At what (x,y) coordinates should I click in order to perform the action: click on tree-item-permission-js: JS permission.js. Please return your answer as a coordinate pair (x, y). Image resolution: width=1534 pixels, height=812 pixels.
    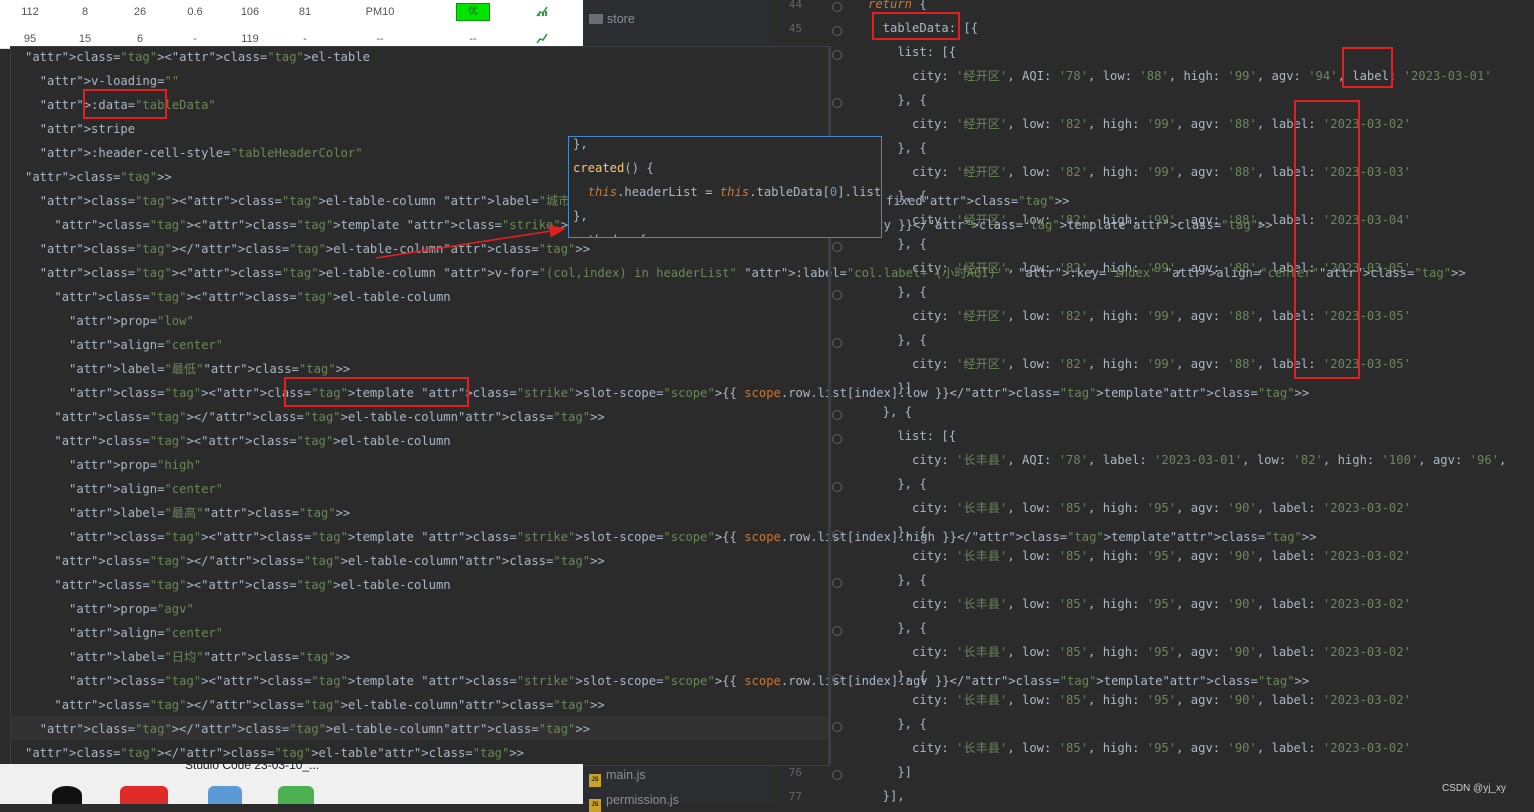
    Looking at the image, I should click on (634, 802).